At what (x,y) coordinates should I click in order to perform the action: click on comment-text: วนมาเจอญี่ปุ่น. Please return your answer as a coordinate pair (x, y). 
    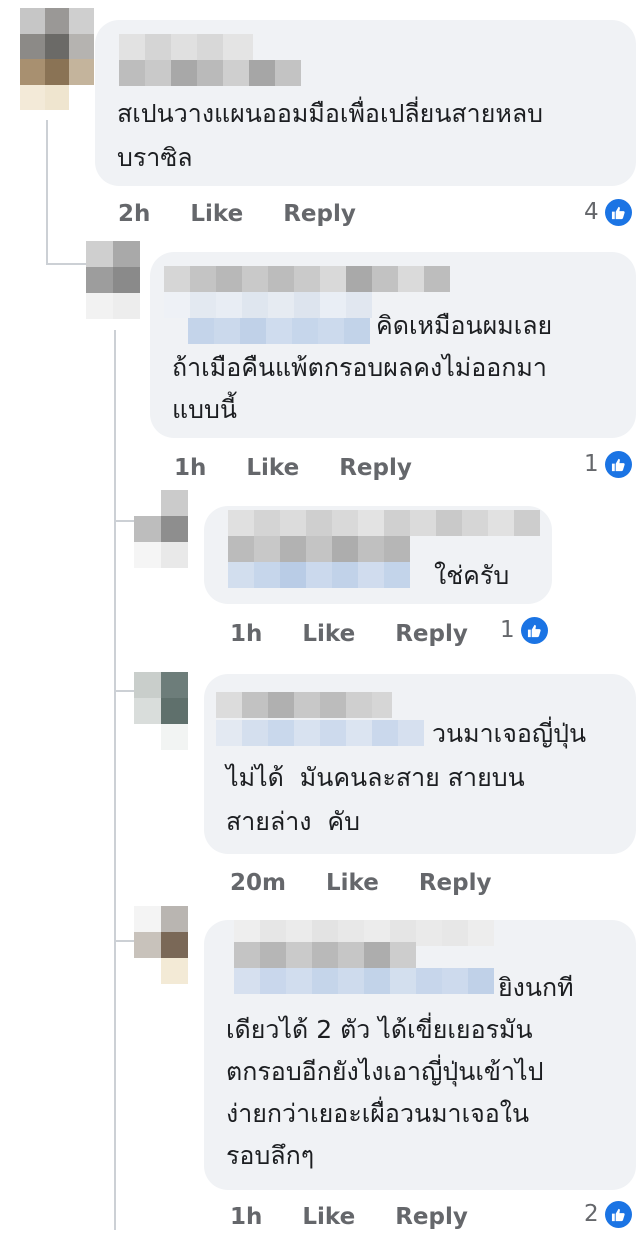
    Looking at the image, I should click on (509, 733).